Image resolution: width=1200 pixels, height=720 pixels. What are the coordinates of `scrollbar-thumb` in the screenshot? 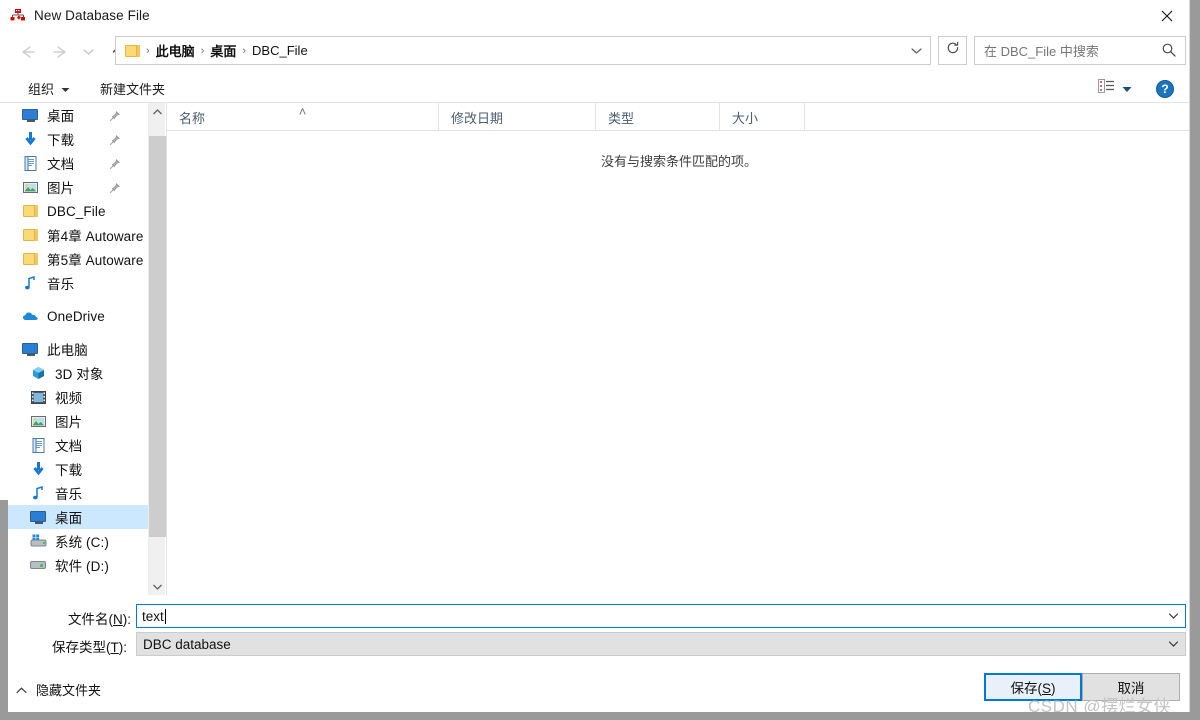 It's located at (157, 336).